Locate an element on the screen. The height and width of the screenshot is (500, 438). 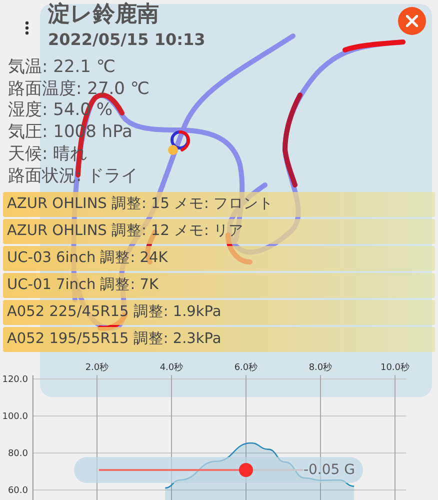
setup-row: A052 225/45R15 調整: 1.9kPa is located at coordinates (219, 313).